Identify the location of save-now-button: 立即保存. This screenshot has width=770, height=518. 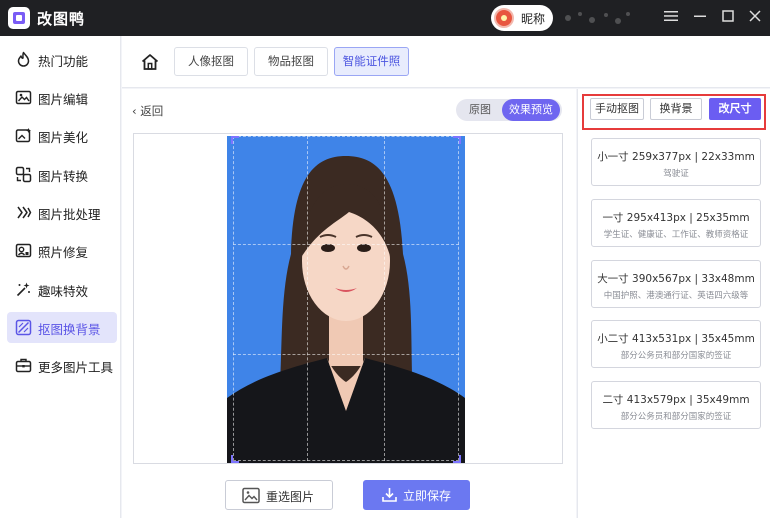
(416, 495).